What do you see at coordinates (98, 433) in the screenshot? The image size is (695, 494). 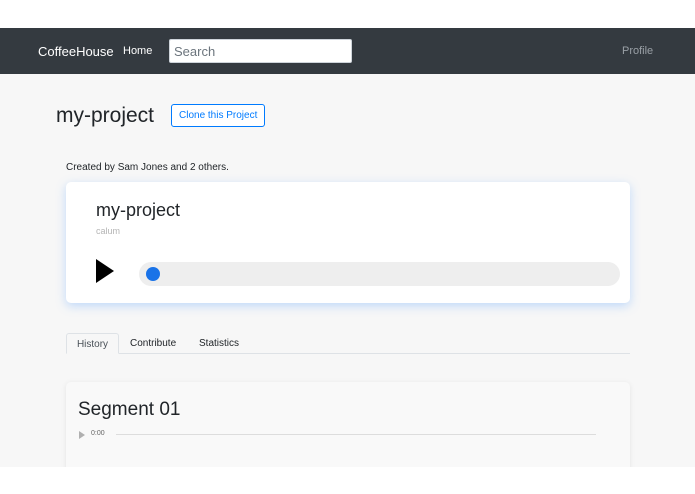 I see `segment-time: 0:00` at bounding box center [98, 433].